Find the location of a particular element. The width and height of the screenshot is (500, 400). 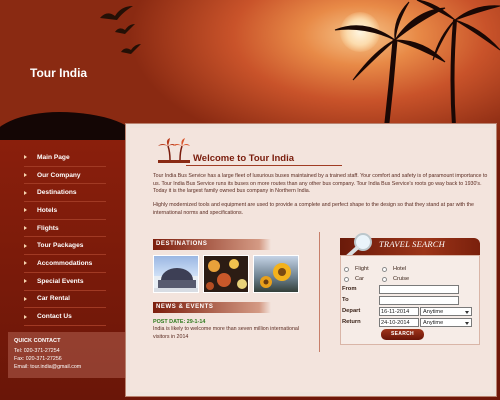

depart-date-input: 16-11-2014 is located at coordinates (399, 311).